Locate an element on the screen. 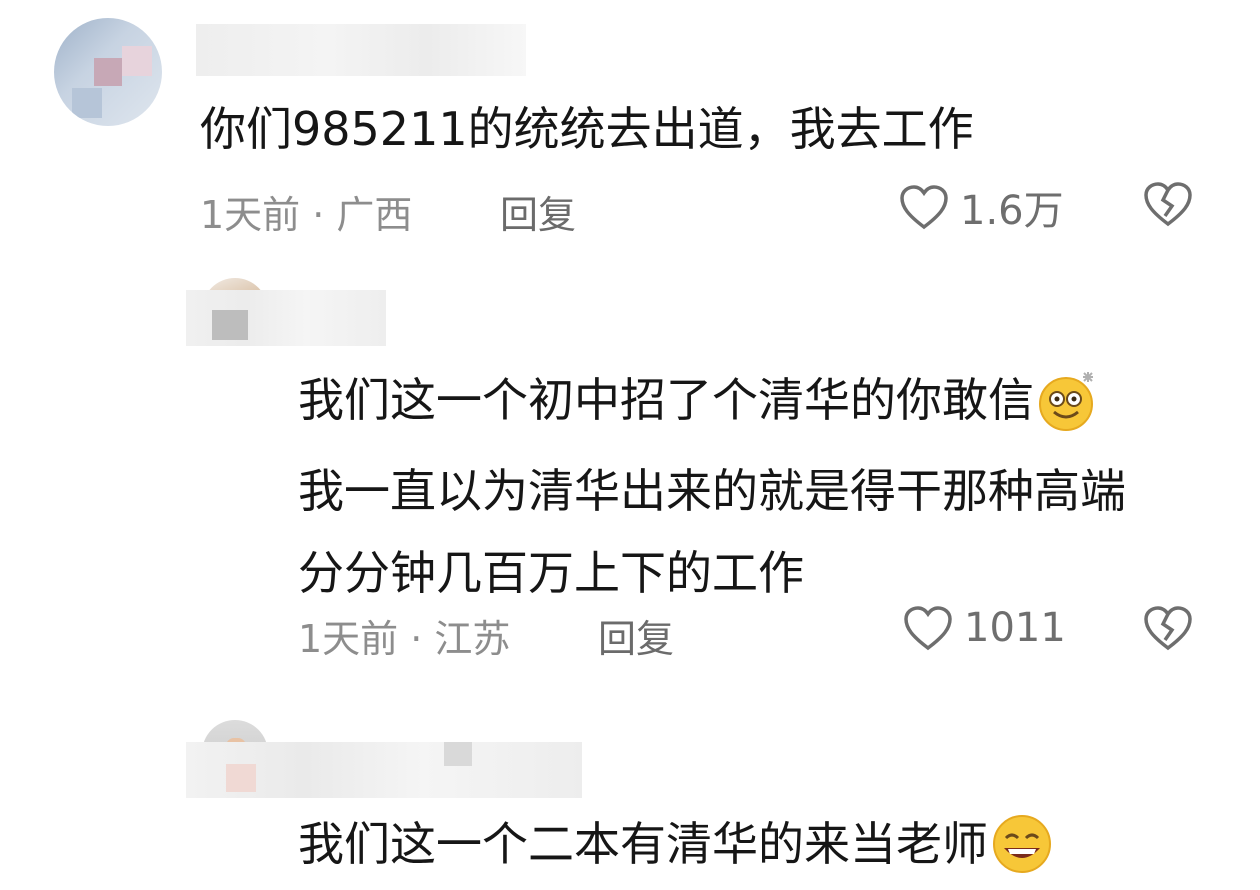 Image resolution: width=1260 pixels, height=890 pixels. dizzy-smile-emoji is located at coordinates (1066, 401).